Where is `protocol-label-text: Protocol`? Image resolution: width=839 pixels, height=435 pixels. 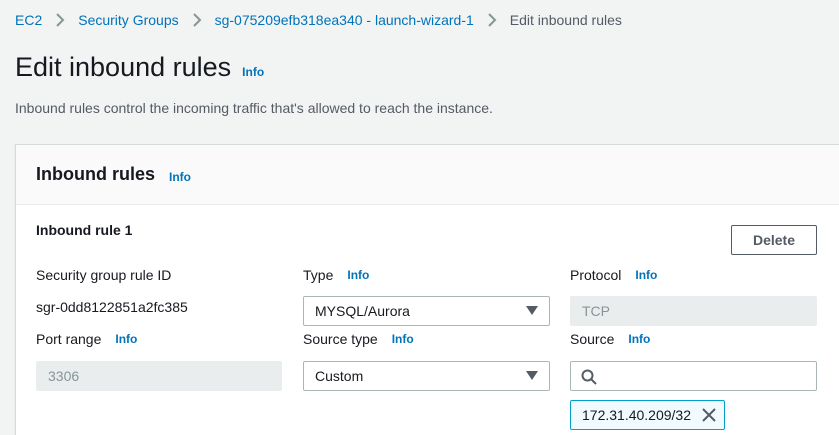 protocol-label-text: Protocol is located at coordinates (596, 275).